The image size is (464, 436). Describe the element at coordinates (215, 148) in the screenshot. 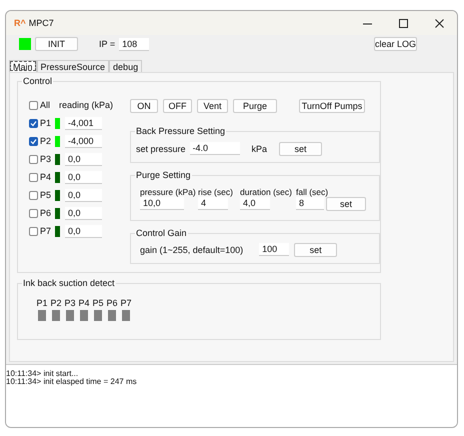

I see `pressure-field: -4.0` at that location.